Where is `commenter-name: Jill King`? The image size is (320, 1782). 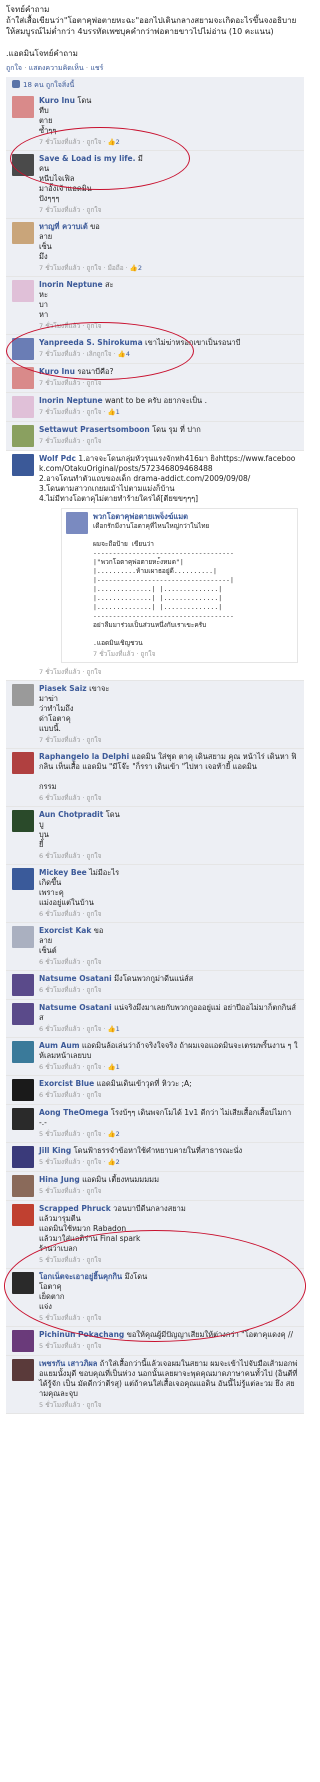
commenter-name: Jill King is located at coordinates (55, 1150).